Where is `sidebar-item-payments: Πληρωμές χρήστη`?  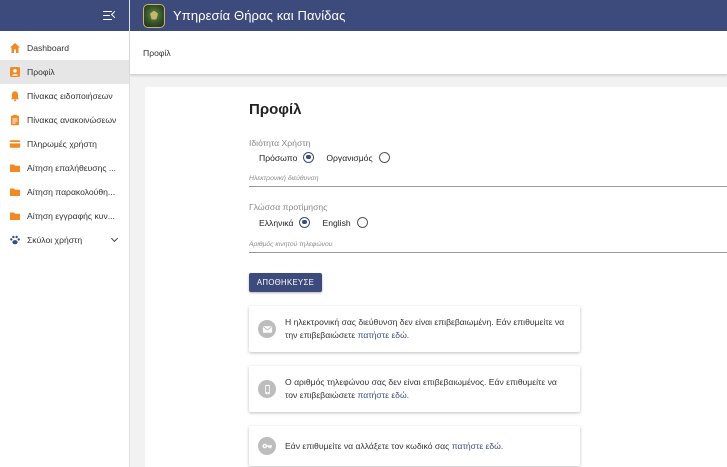 sidebar-item-payments: Πληρωμές χρήστη is located at coordinates (64, 144).